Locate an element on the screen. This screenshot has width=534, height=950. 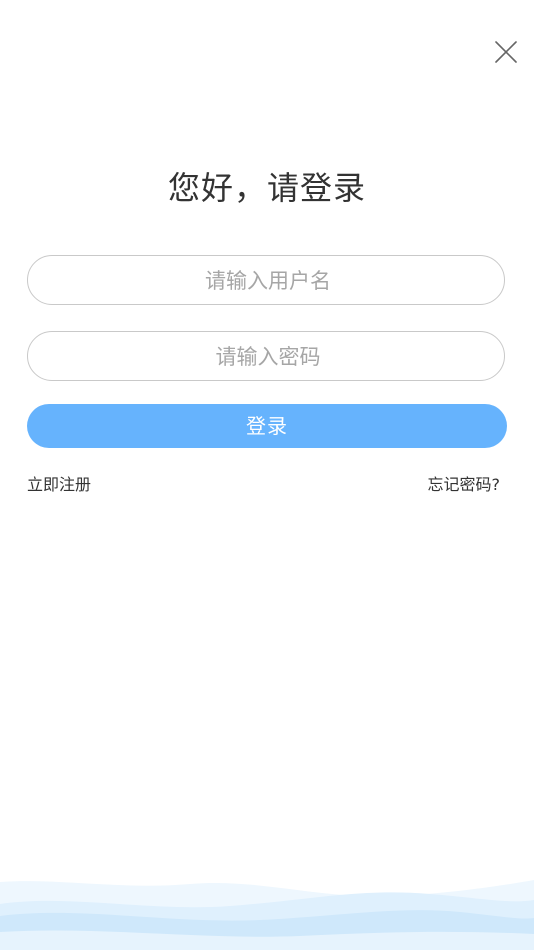
wave-decoration is located at coordinates (267, 905).